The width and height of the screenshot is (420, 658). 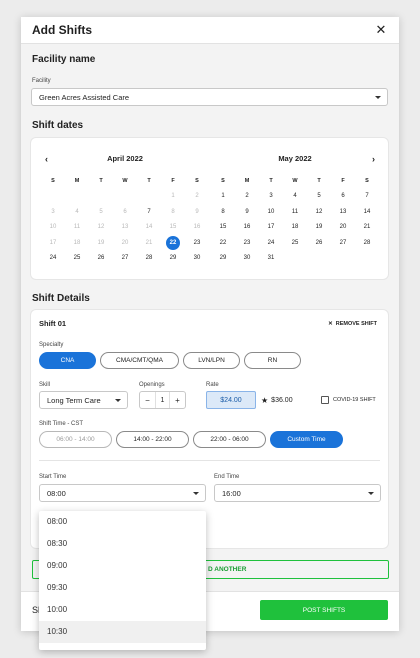 I want to click on weekday-row: SMTWTFS, so click(x=295, y=181).